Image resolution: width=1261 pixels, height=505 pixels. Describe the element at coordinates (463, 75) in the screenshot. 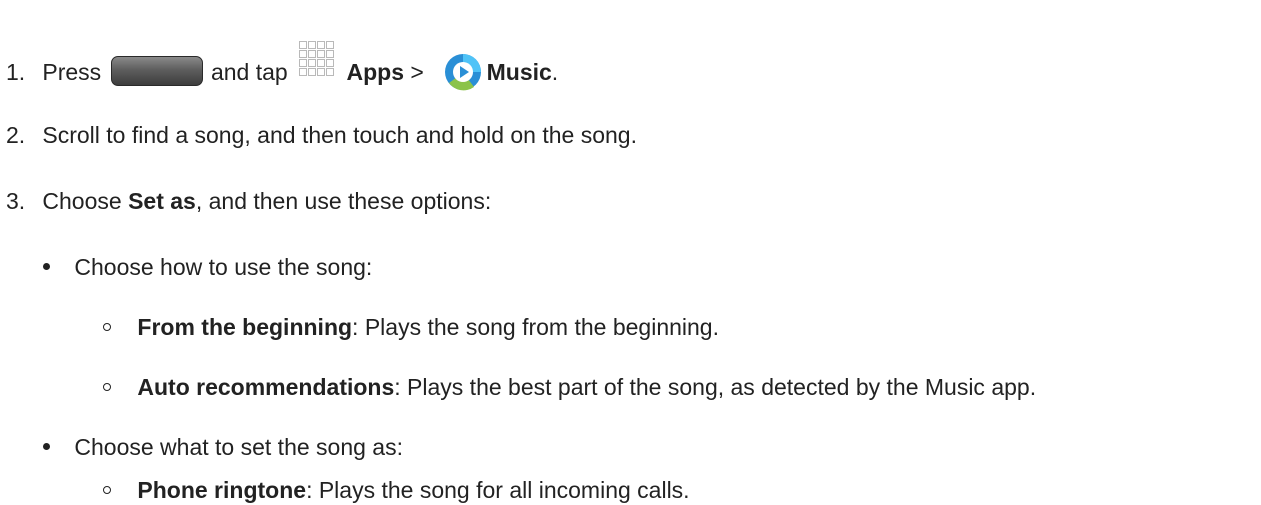

I see `music-app-icon` at that location.